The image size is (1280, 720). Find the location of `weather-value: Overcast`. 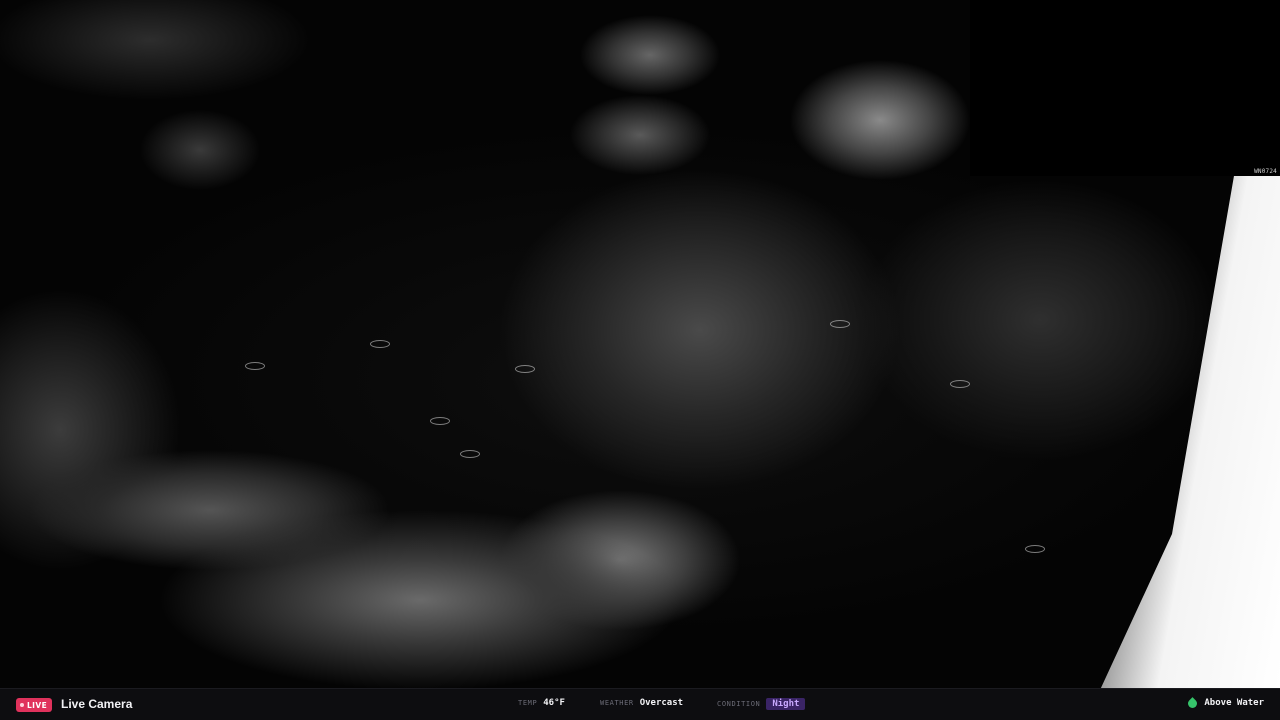

weather-value: Overcast is located at coordinates (661, 703).